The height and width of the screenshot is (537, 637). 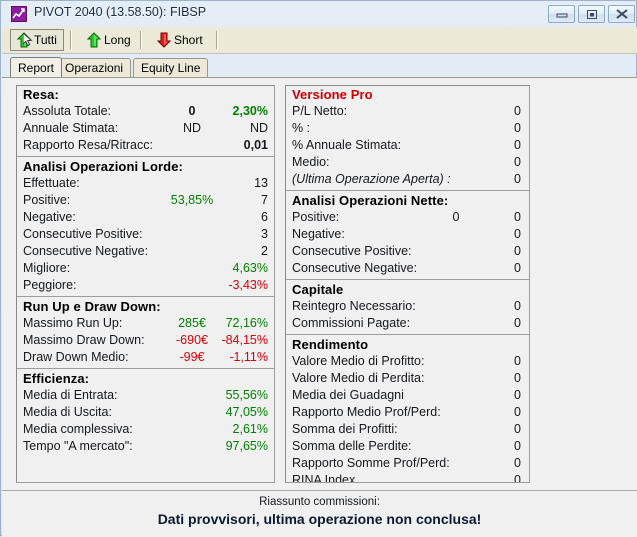 I want to click on row-value-end: 72,16%, so click(x=246, y=323).